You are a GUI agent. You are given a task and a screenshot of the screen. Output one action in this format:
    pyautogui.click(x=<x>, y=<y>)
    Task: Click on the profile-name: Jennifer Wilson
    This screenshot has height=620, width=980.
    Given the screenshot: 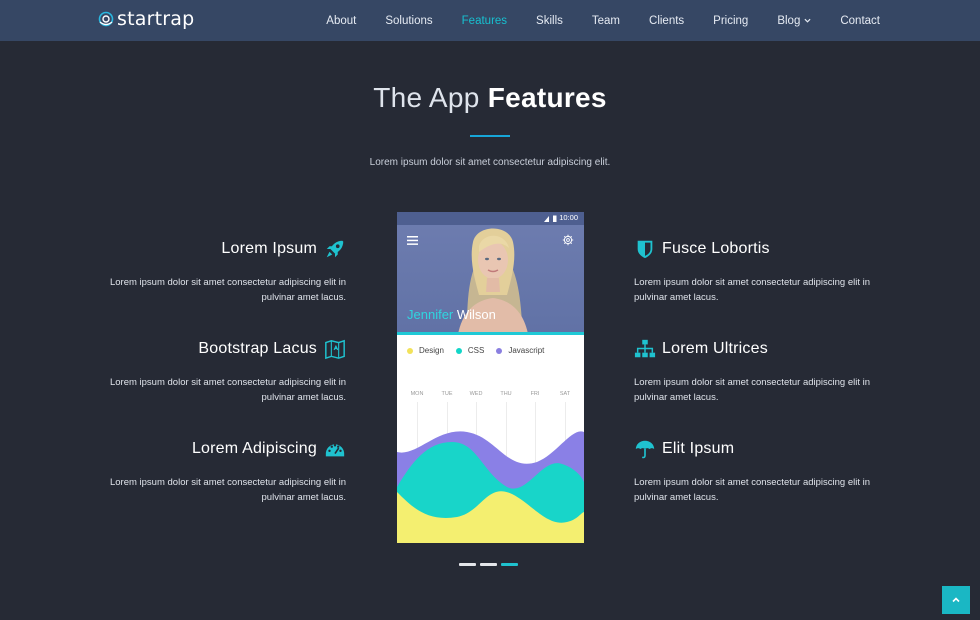 What is the action you would take?
    pyautogui.click(x=451, y=314)
    